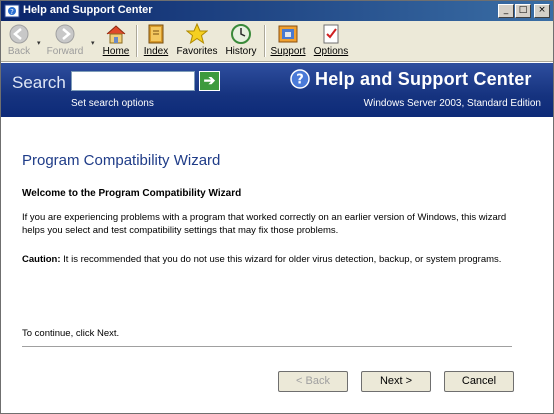  I want to click on home-button: Home, so click(116, 41).